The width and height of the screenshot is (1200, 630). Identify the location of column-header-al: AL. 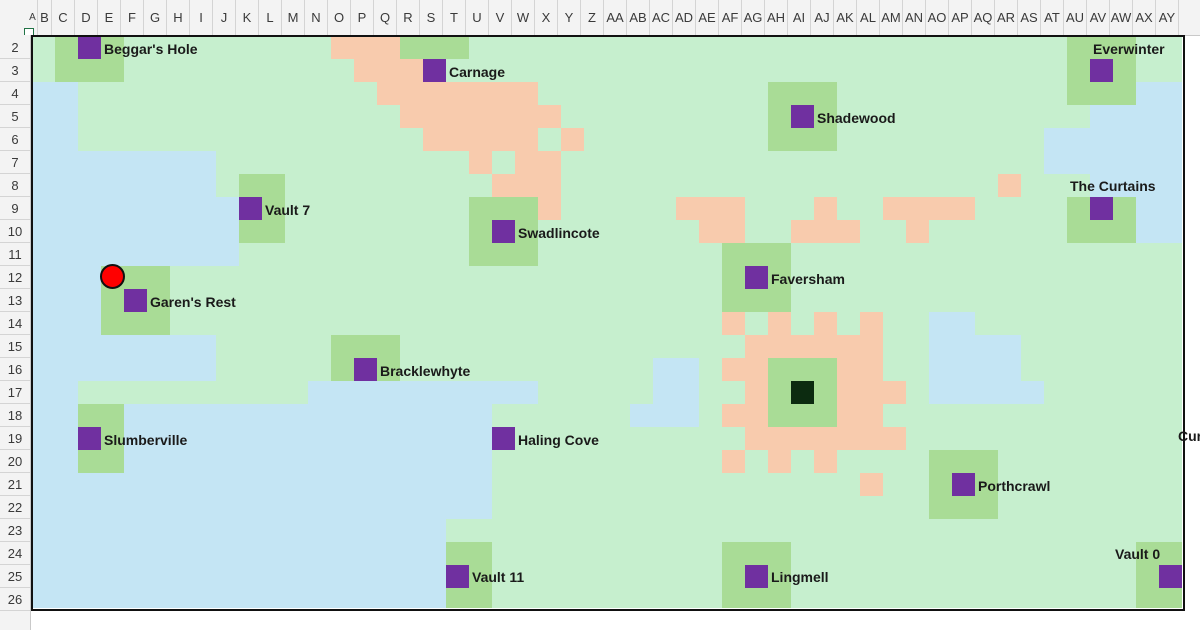
(868, 17).